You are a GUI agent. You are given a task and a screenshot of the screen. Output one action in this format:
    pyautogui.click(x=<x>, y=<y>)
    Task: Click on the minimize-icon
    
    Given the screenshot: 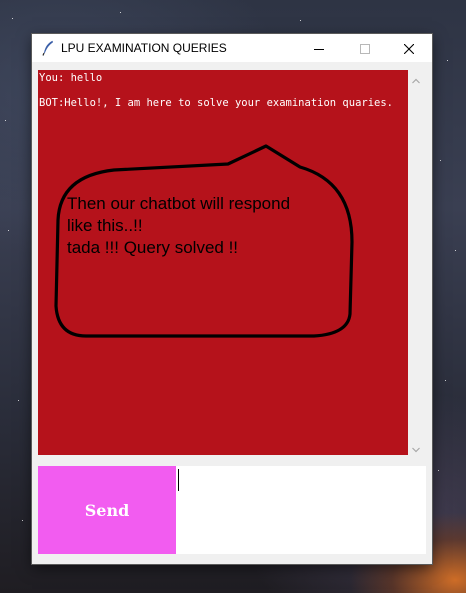 What is the action you would take?
    pyautogui.click(x=319, y=48)
    